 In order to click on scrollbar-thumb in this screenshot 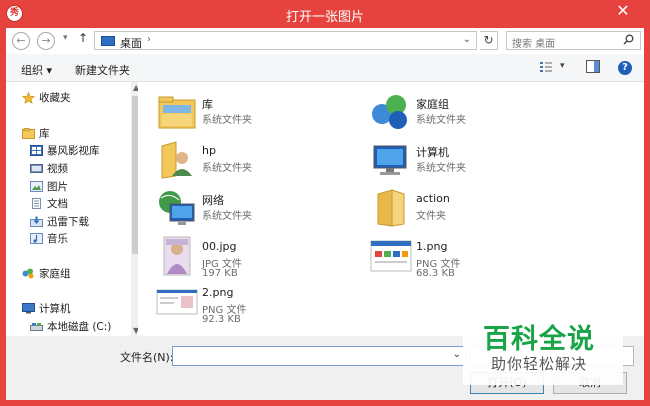, I will do `click(135, 175)`.